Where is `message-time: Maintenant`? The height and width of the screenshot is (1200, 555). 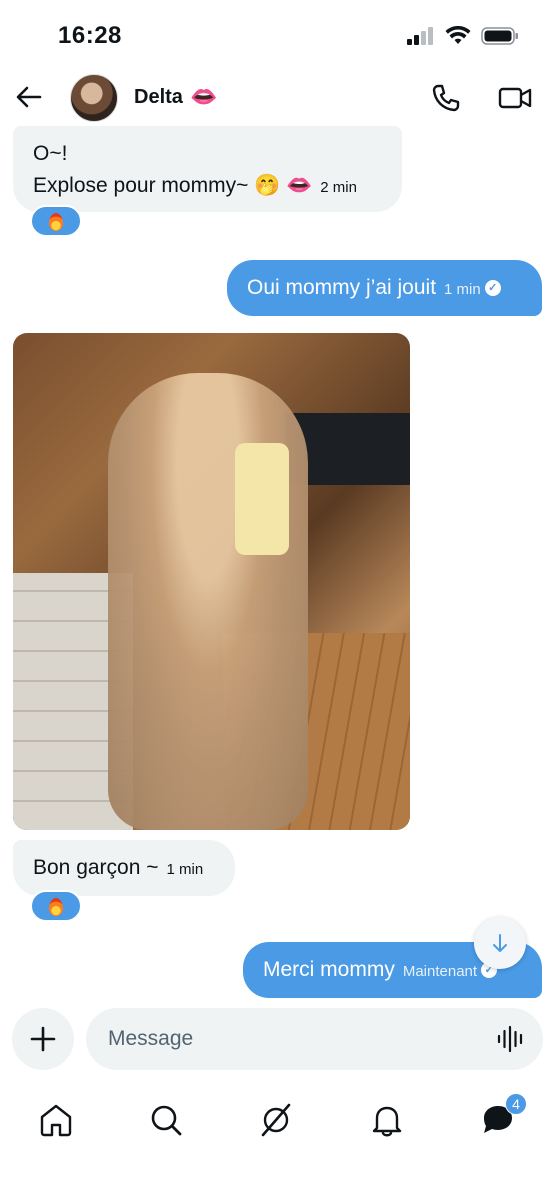
message-time: Maintenant is located at coordinates (440, 971).